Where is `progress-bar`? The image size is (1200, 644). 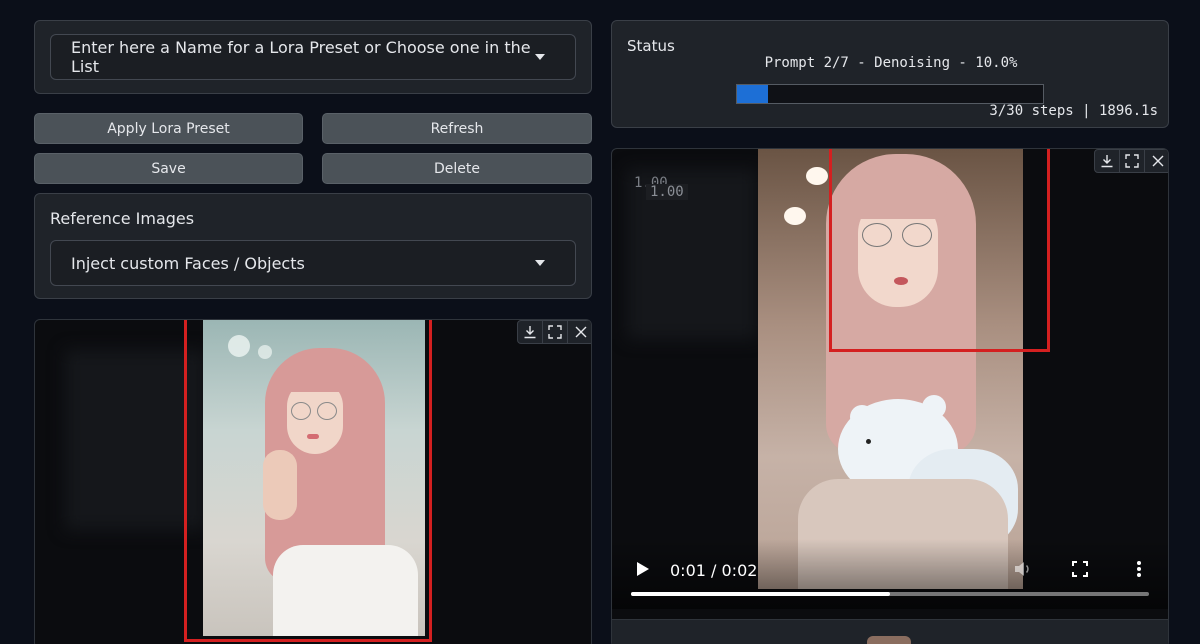 progress-bar is located at coordinates (890, 94).